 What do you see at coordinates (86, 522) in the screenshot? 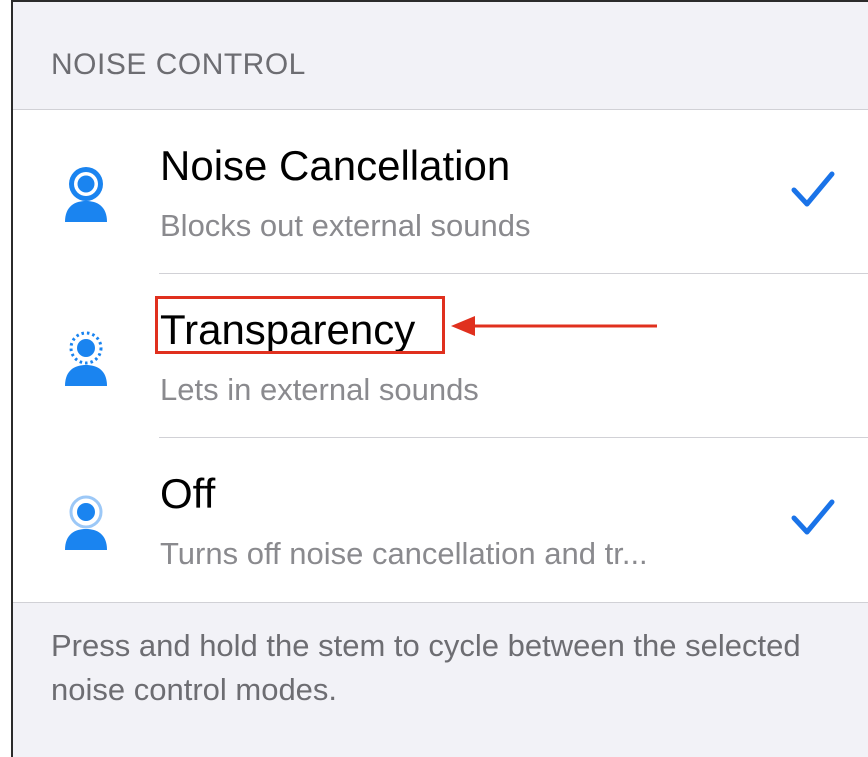
I see `noise-off-icon` at bounding box center [86, 522].